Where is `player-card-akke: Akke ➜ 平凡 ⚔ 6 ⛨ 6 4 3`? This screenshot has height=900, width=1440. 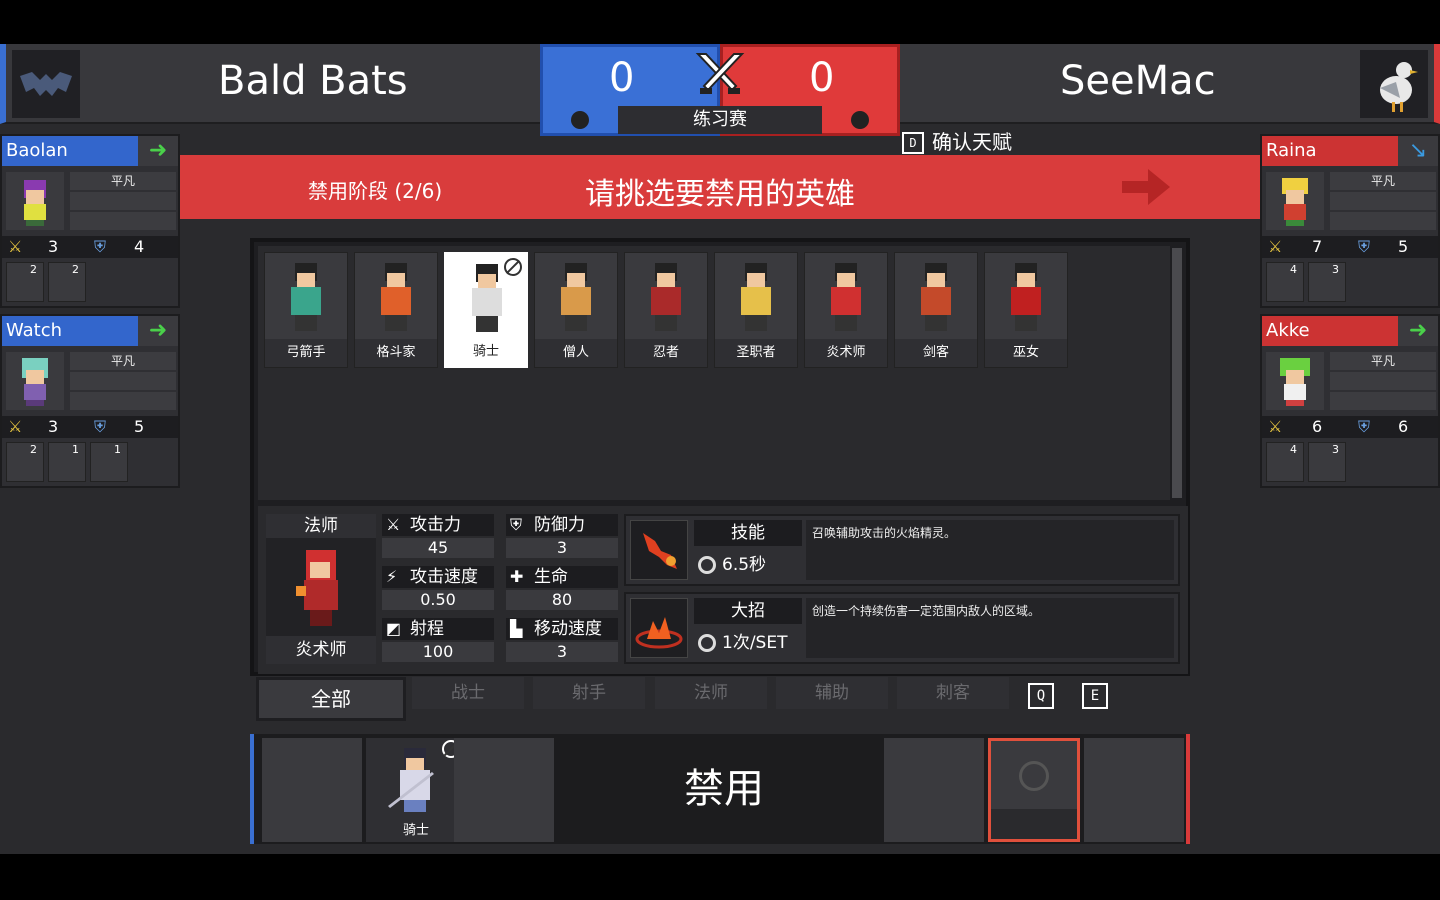
player-card-akke: Akke ➜ 平凡 ⚔ 6 ⛨ 6 4 3 is located at coordinates (1350, 401).